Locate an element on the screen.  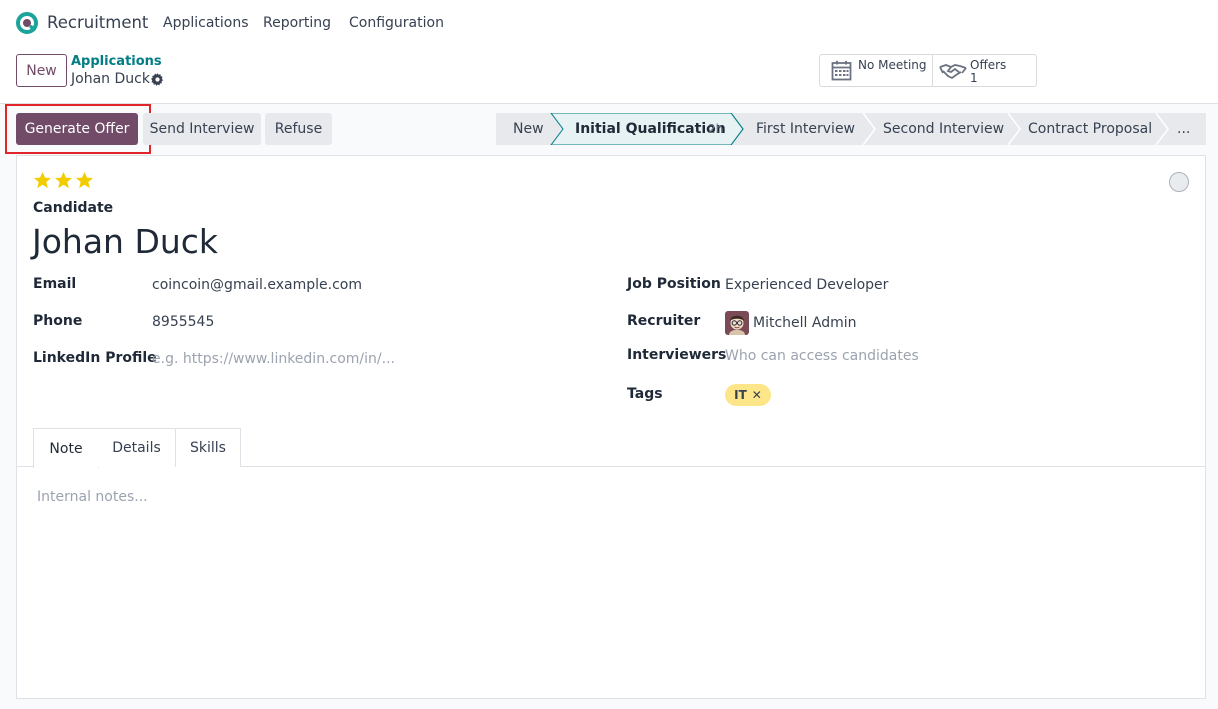
tag-label: IT is located at coordinates (740, 395).